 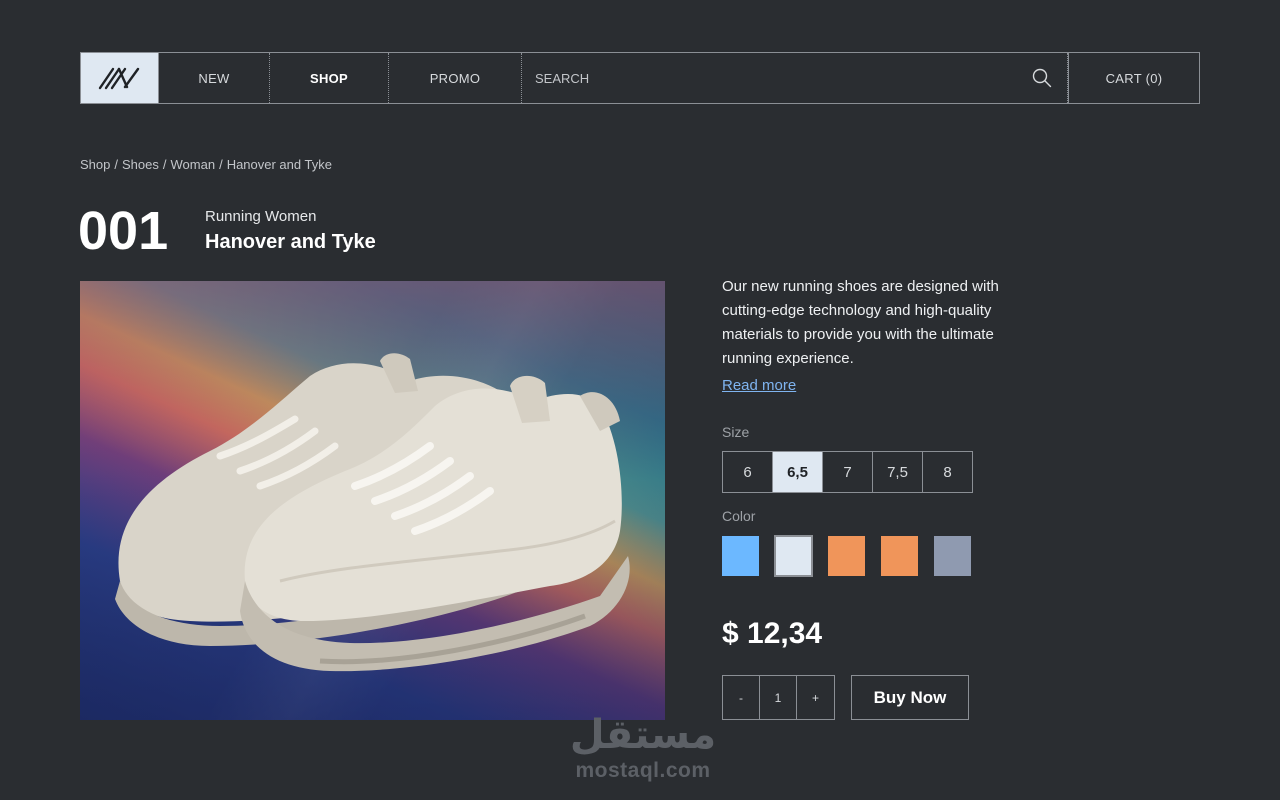 What do you see at coordinates (261, 216) in the screenshot?
I see `product-category: Running Women` at bounding box center [261, 216].